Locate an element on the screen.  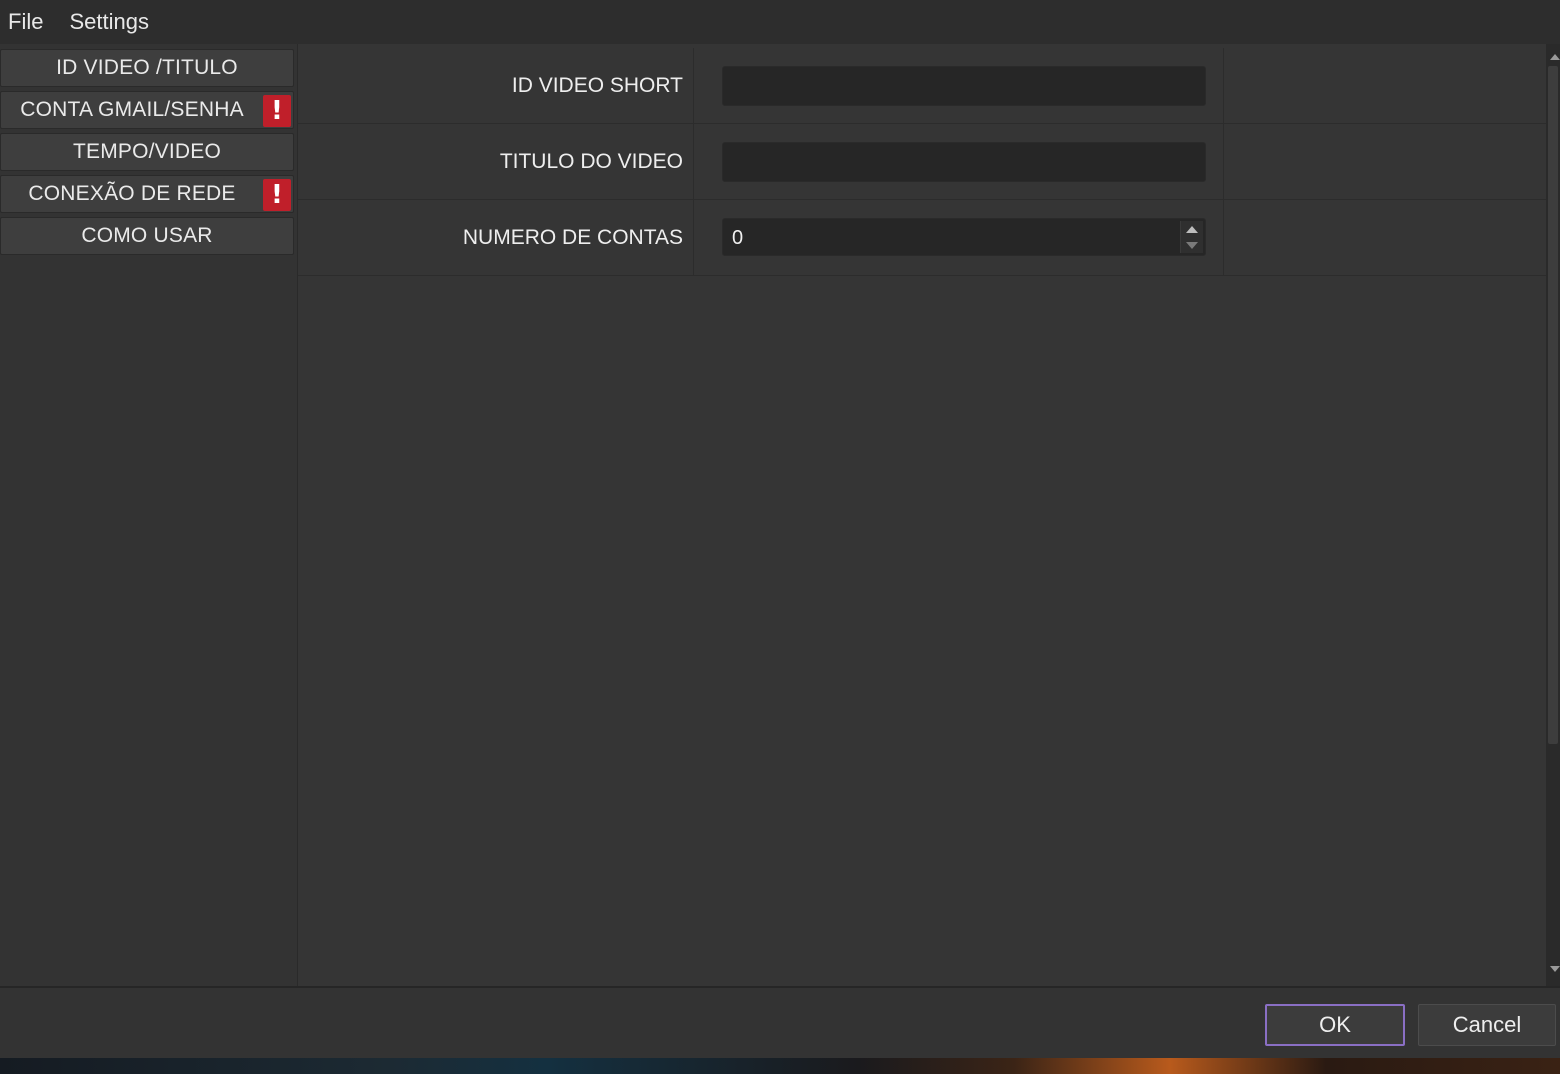
input-cell: 0 is located at coordinates (959, 237).